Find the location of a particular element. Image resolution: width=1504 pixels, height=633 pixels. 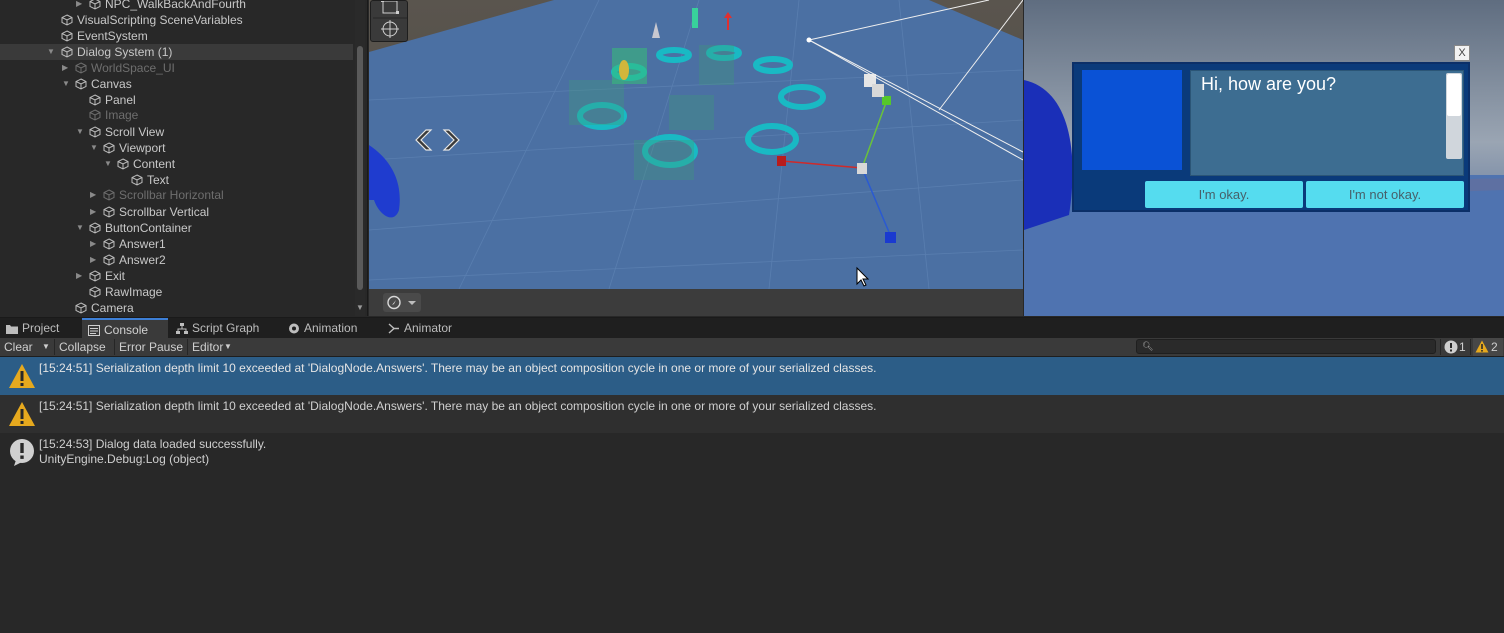

info-count-toggle: 1 is located at coordinates (1456, 347).